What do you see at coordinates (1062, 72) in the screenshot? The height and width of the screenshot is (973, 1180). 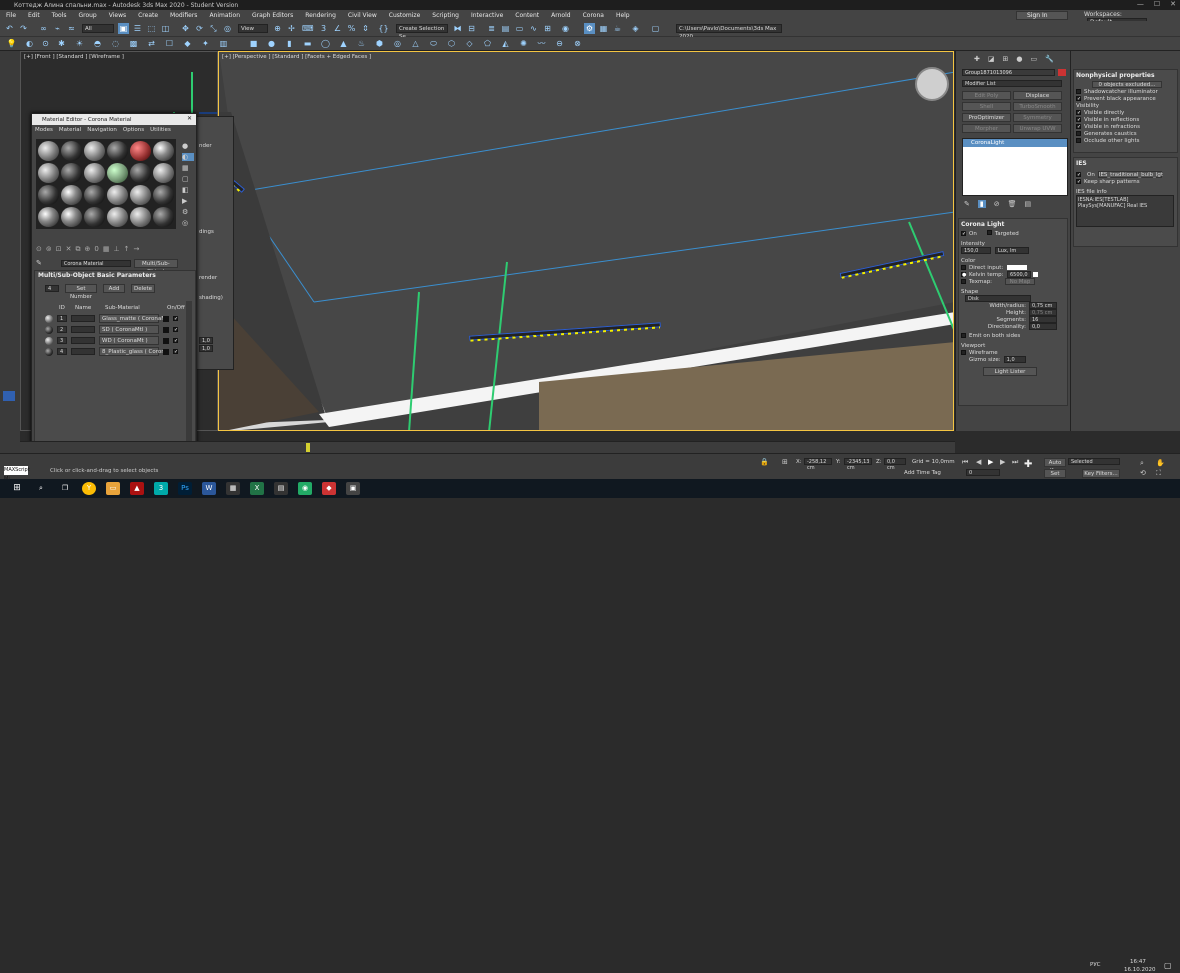 I see `object-color-swatch` at bounding box center [1062, 72].